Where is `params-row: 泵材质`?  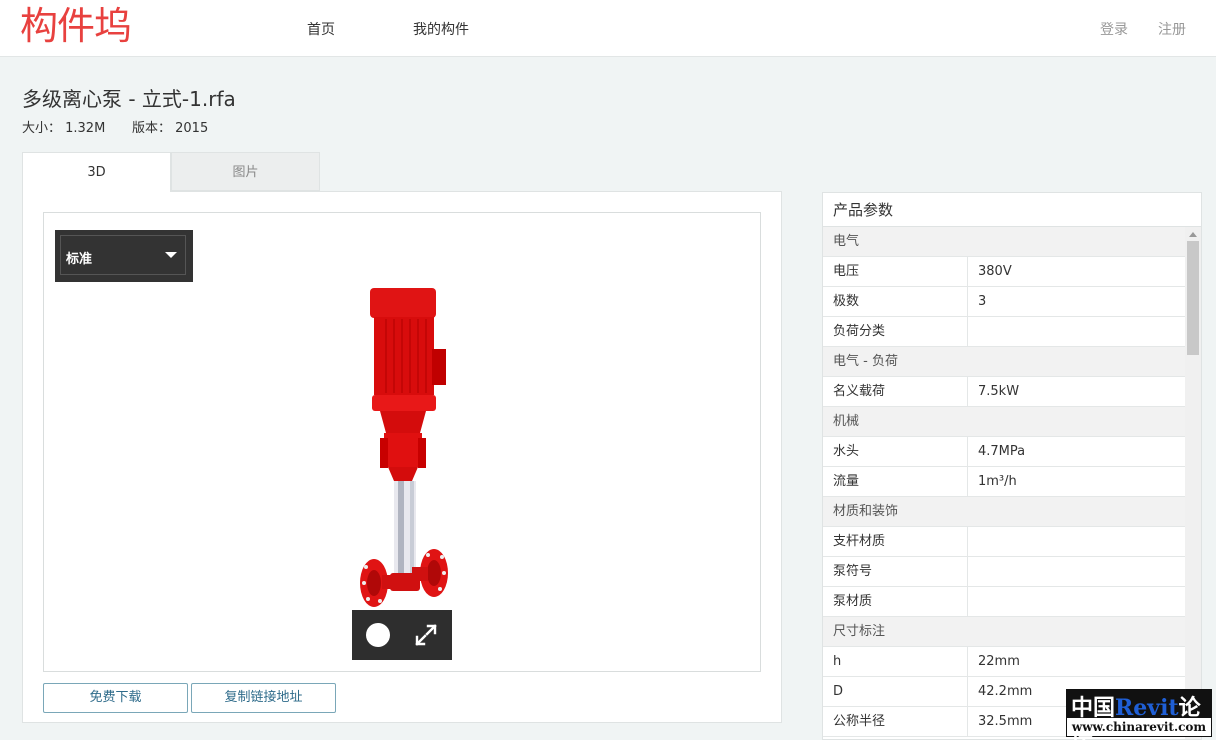 params-row: 泵材质 is located at coordinates (1004, 602).